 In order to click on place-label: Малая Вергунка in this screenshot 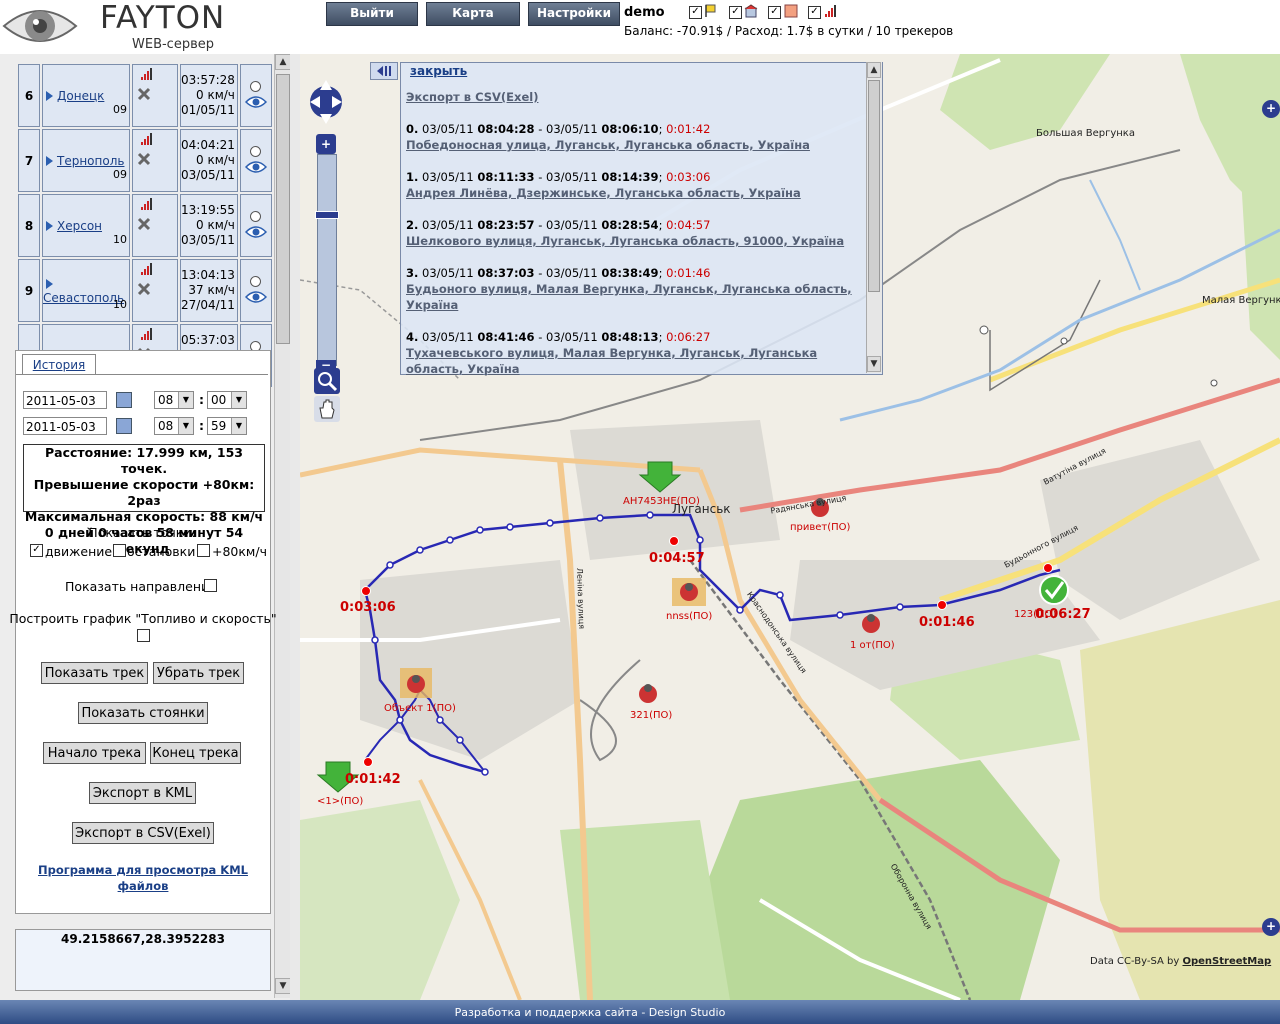, I will do `click(1241, 300)`.